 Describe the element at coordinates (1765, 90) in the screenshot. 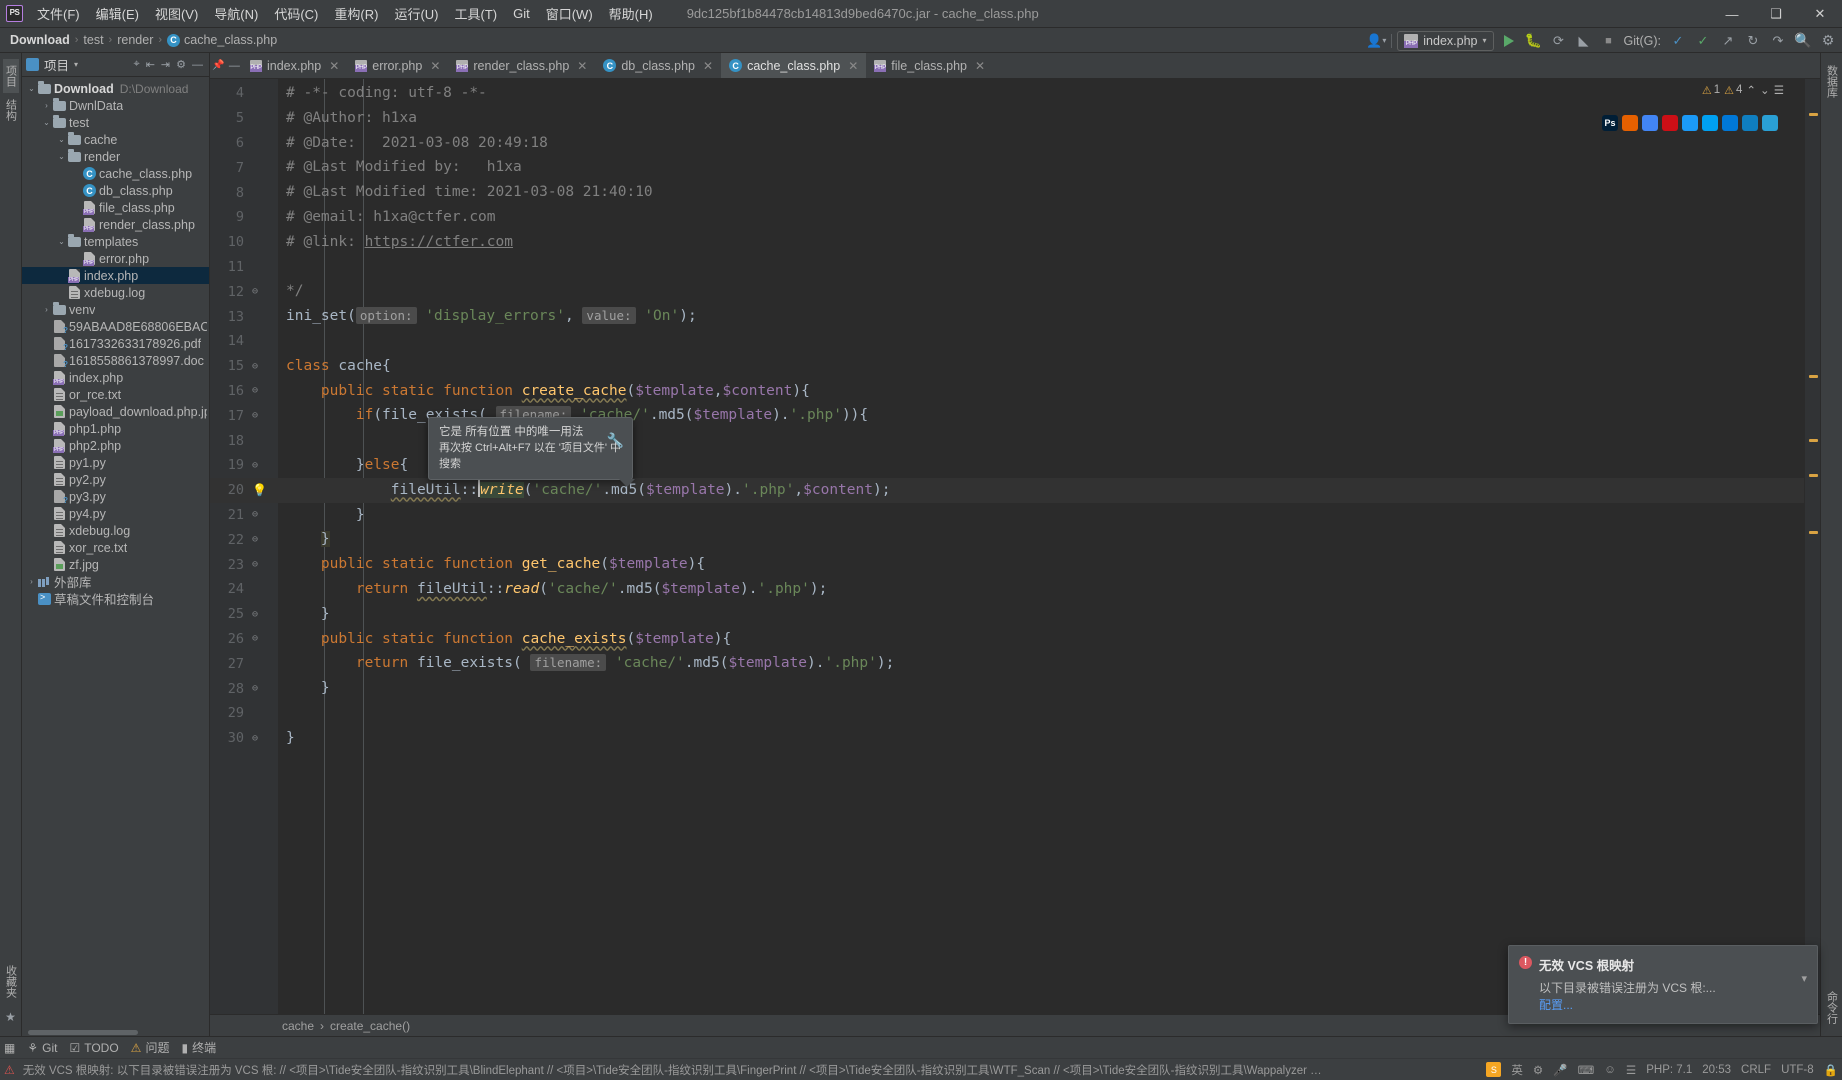

I see `next-problem-icon: ⌄` at that location.